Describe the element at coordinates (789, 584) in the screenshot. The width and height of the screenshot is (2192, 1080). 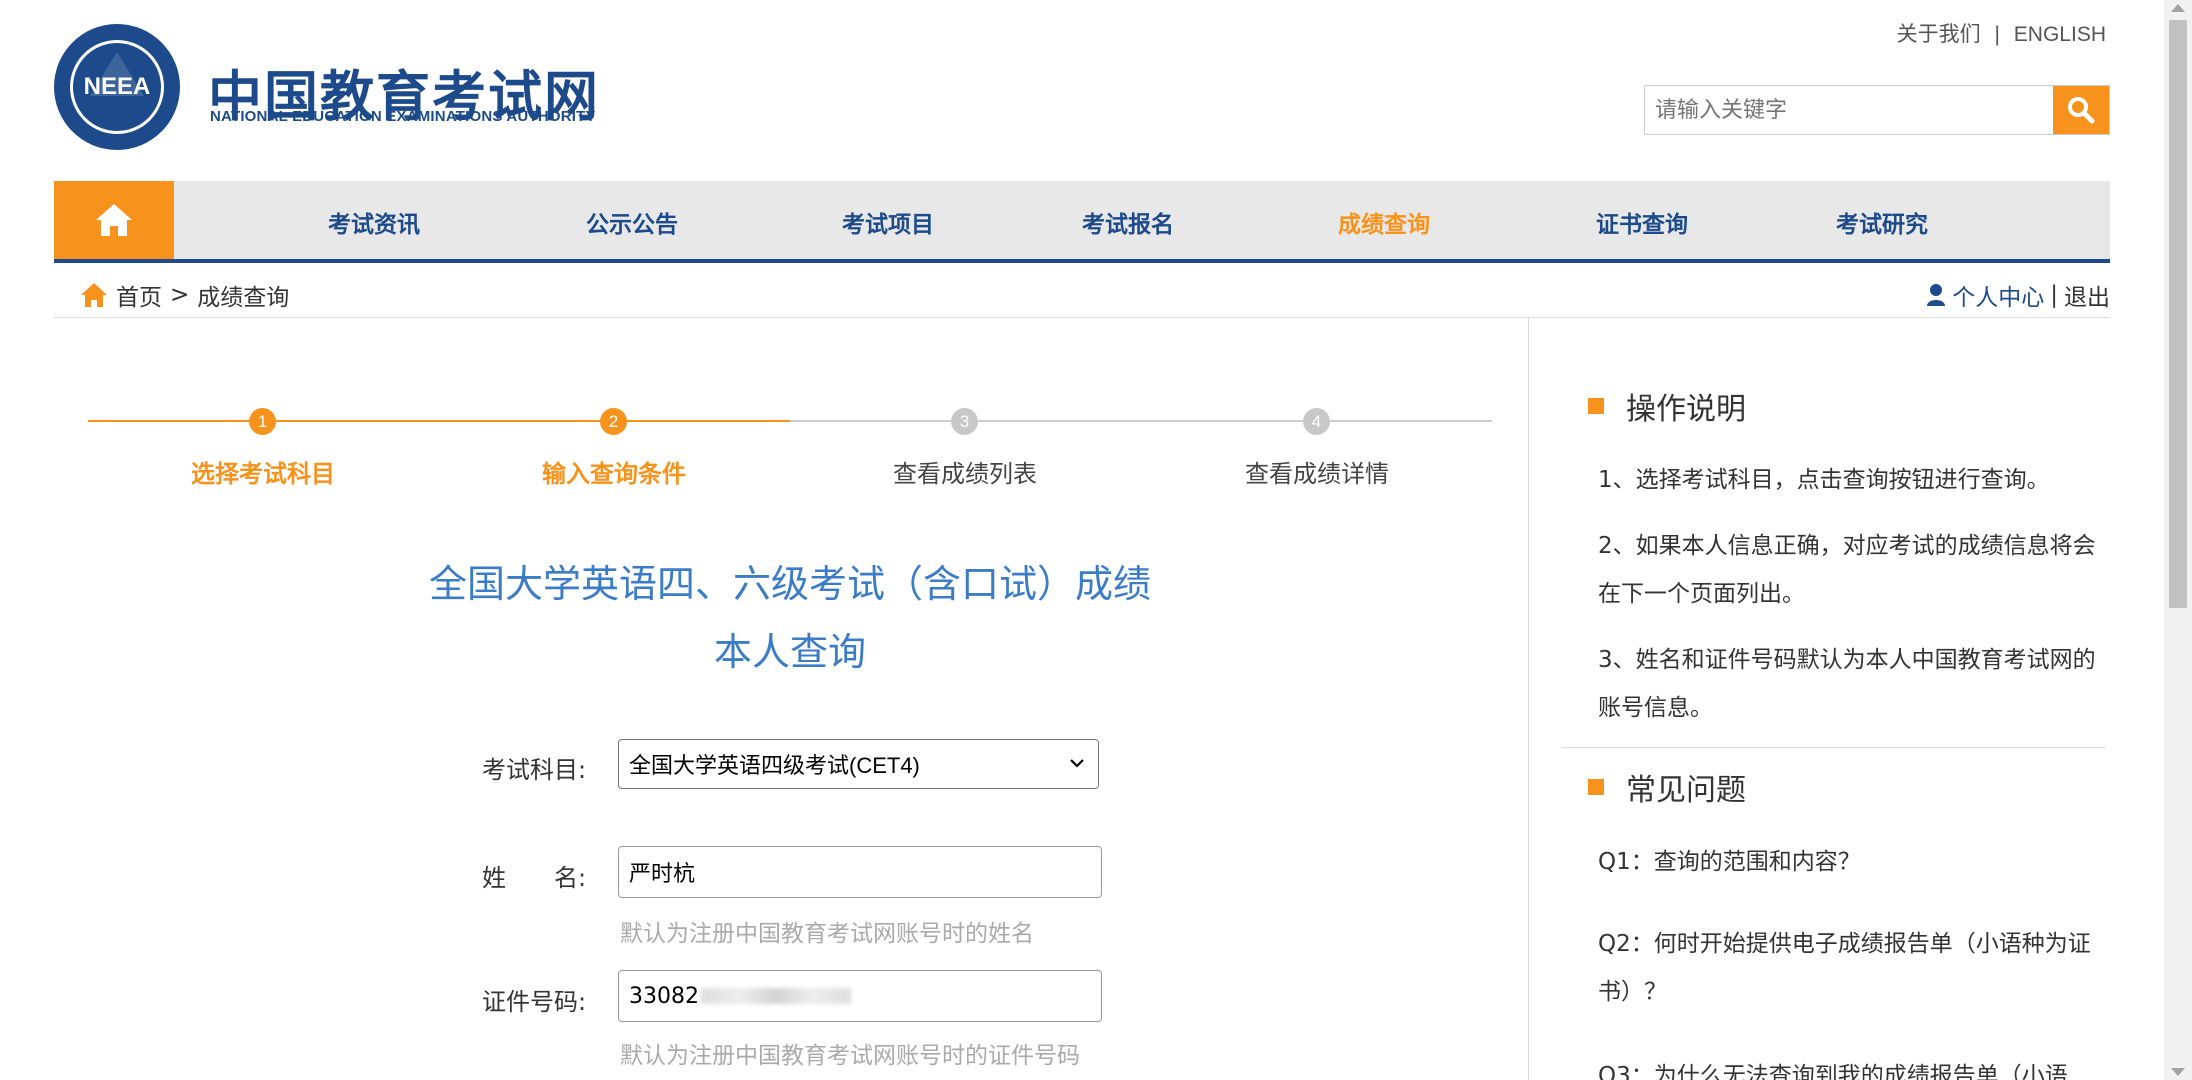
I see `page-title-line1: 全国大学英语四、六级考试（含口试）成绩` at that location.